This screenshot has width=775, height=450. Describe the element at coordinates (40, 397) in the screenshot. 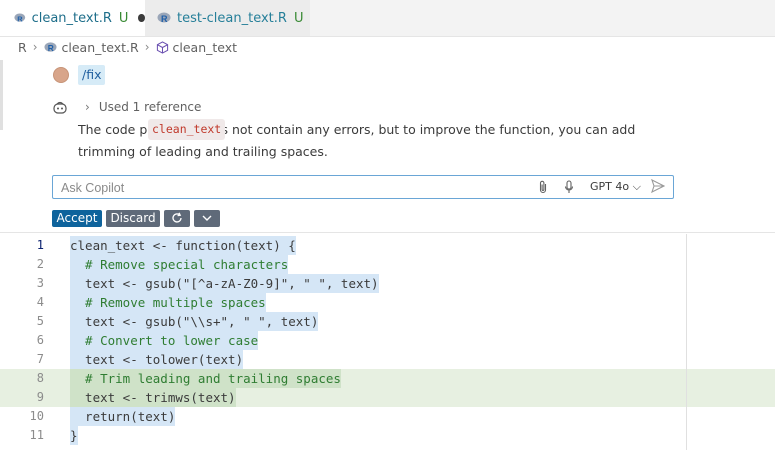

I see `line-number: 9` at that location.